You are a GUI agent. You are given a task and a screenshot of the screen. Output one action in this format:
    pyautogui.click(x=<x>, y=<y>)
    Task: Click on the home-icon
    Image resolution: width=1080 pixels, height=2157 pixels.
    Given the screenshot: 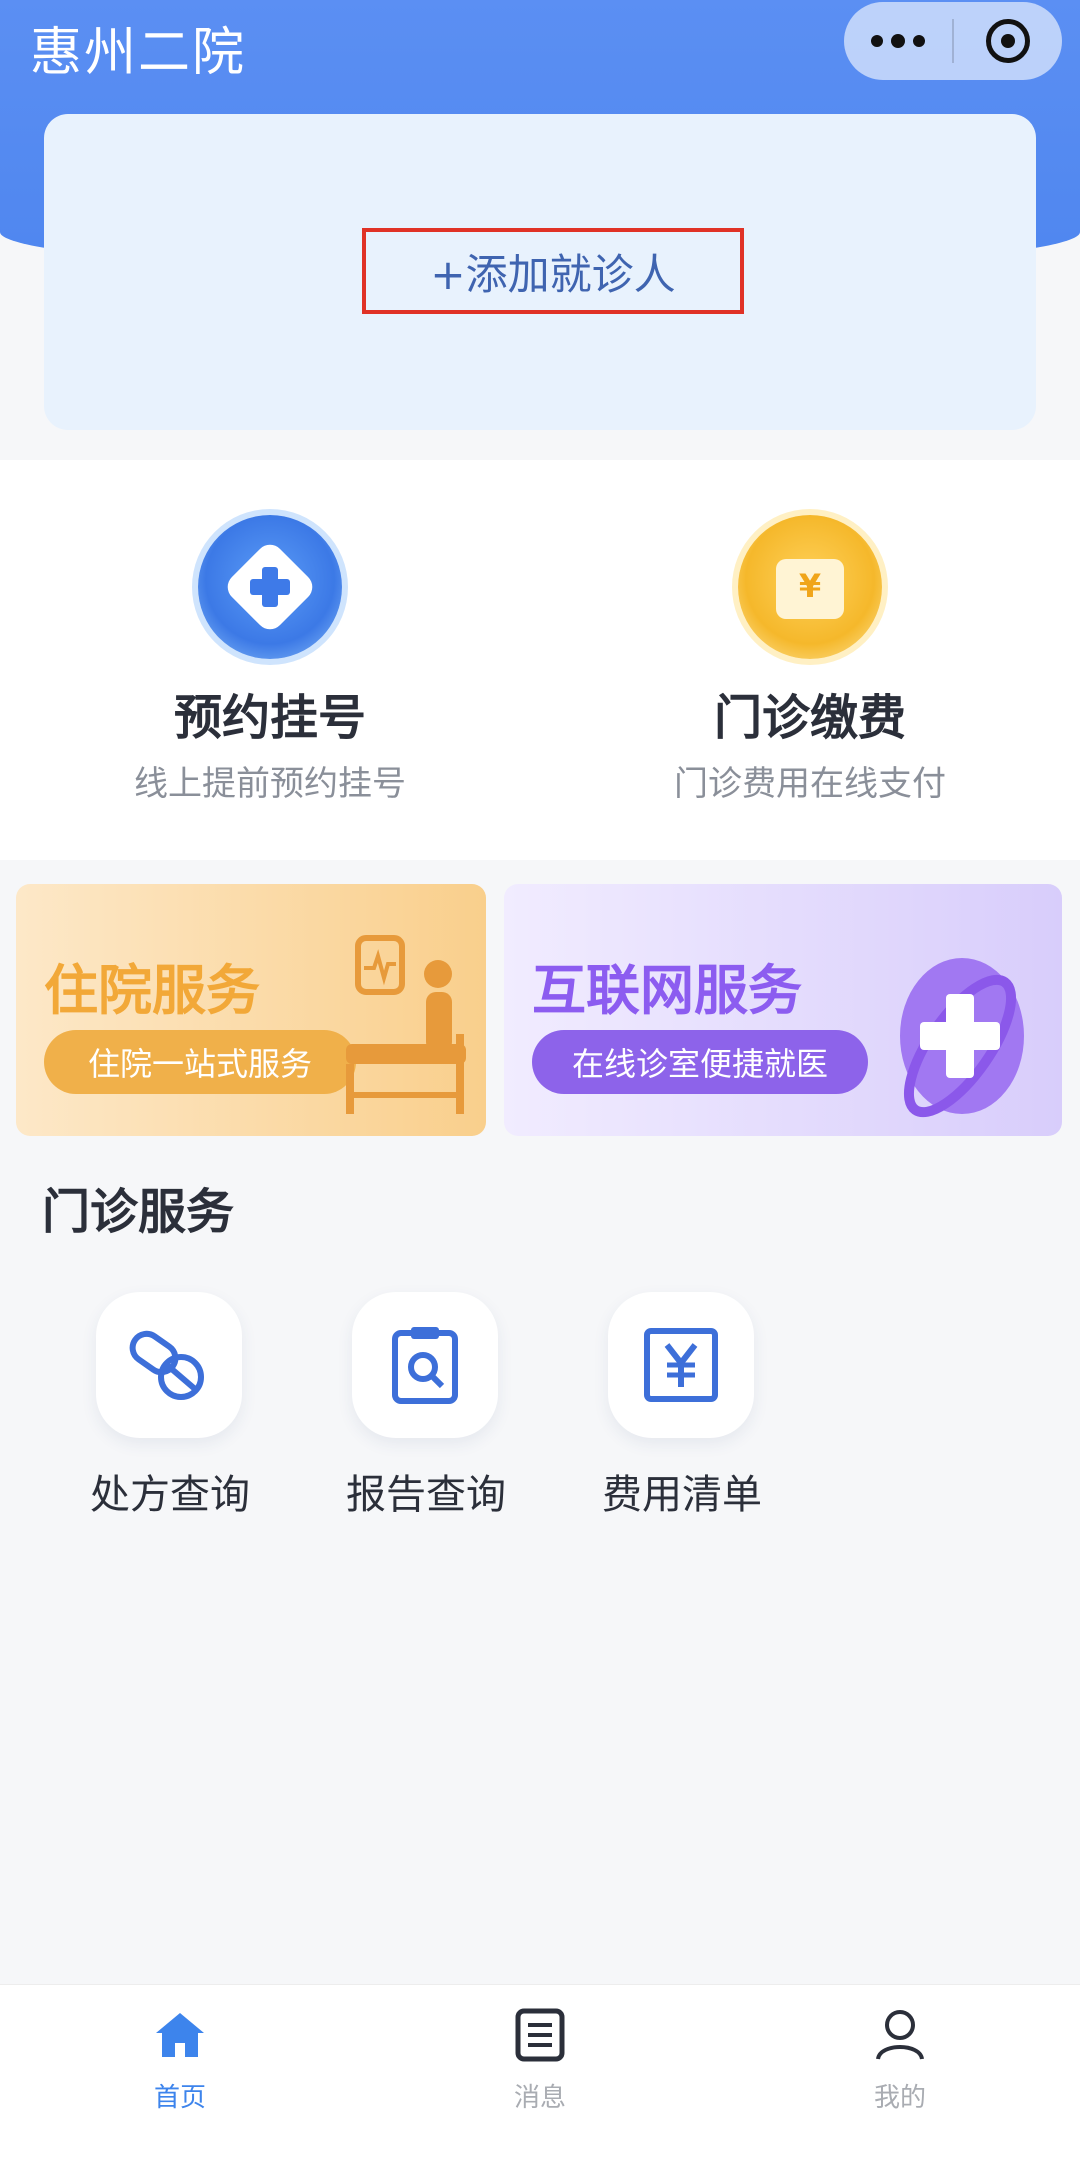 What is the action you would take?
    pyautogui.click(x=180, y=2035)
    